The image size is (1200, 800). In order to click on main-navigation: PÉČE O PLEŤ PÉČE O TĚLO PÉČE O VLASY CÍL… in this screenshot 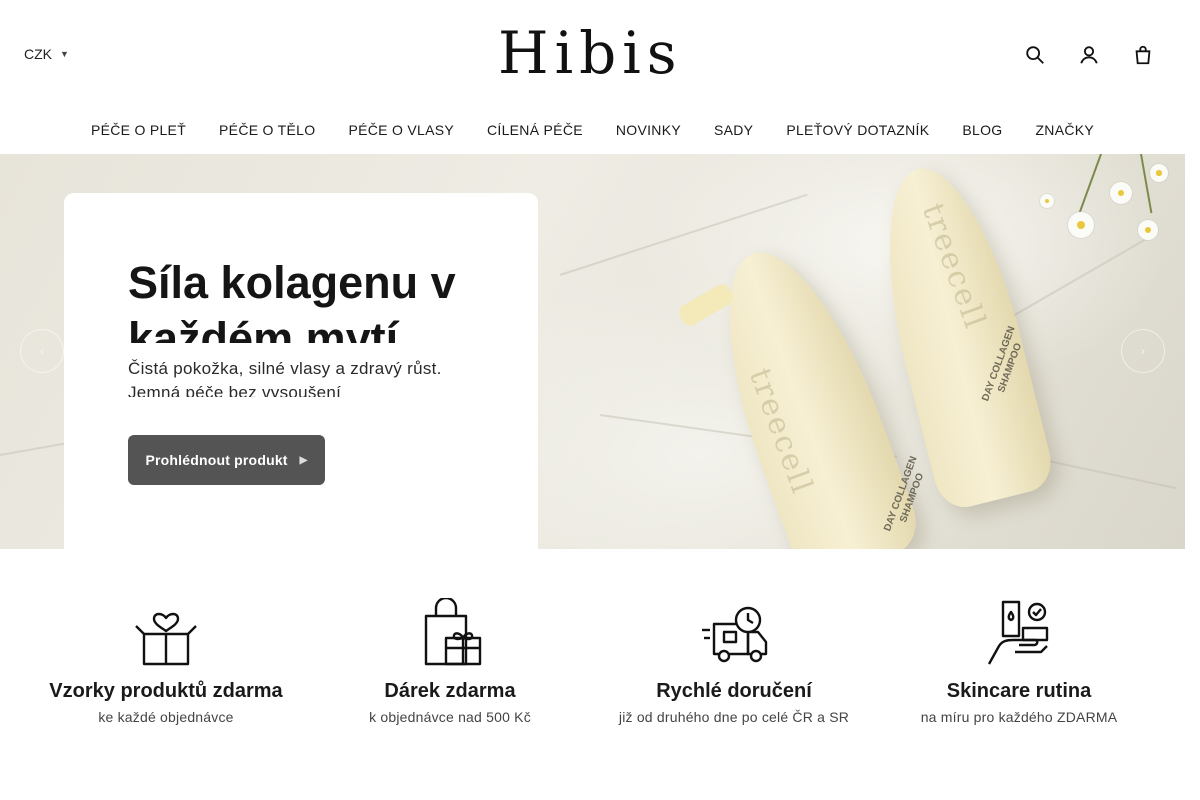, I will do `click(592, 131)`.